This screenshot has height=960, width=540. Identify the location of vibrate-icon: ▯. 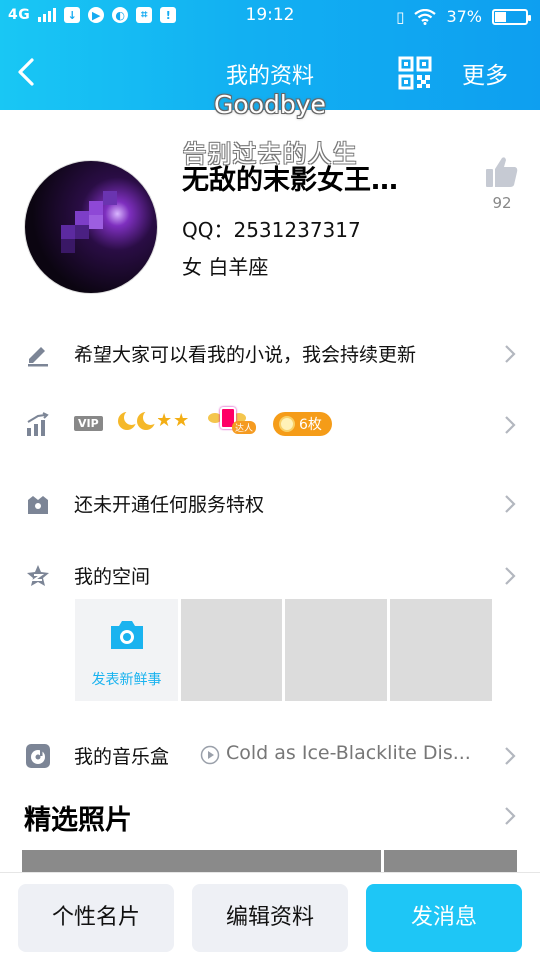
(400, 16).